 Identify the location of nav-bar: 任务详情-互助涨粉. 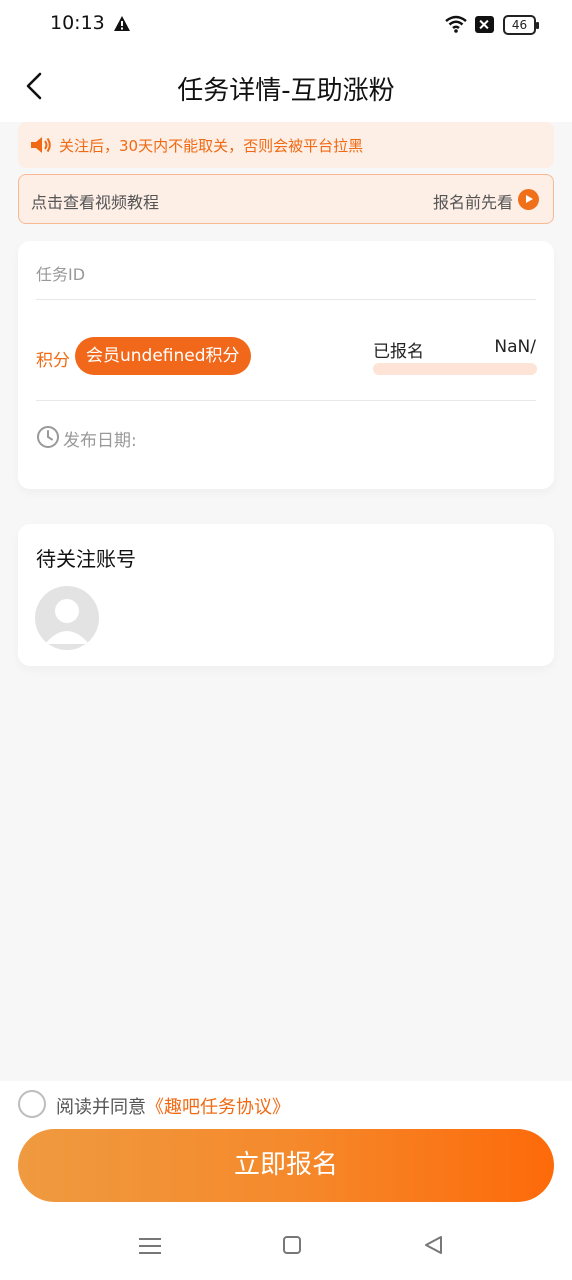
(286, 87).